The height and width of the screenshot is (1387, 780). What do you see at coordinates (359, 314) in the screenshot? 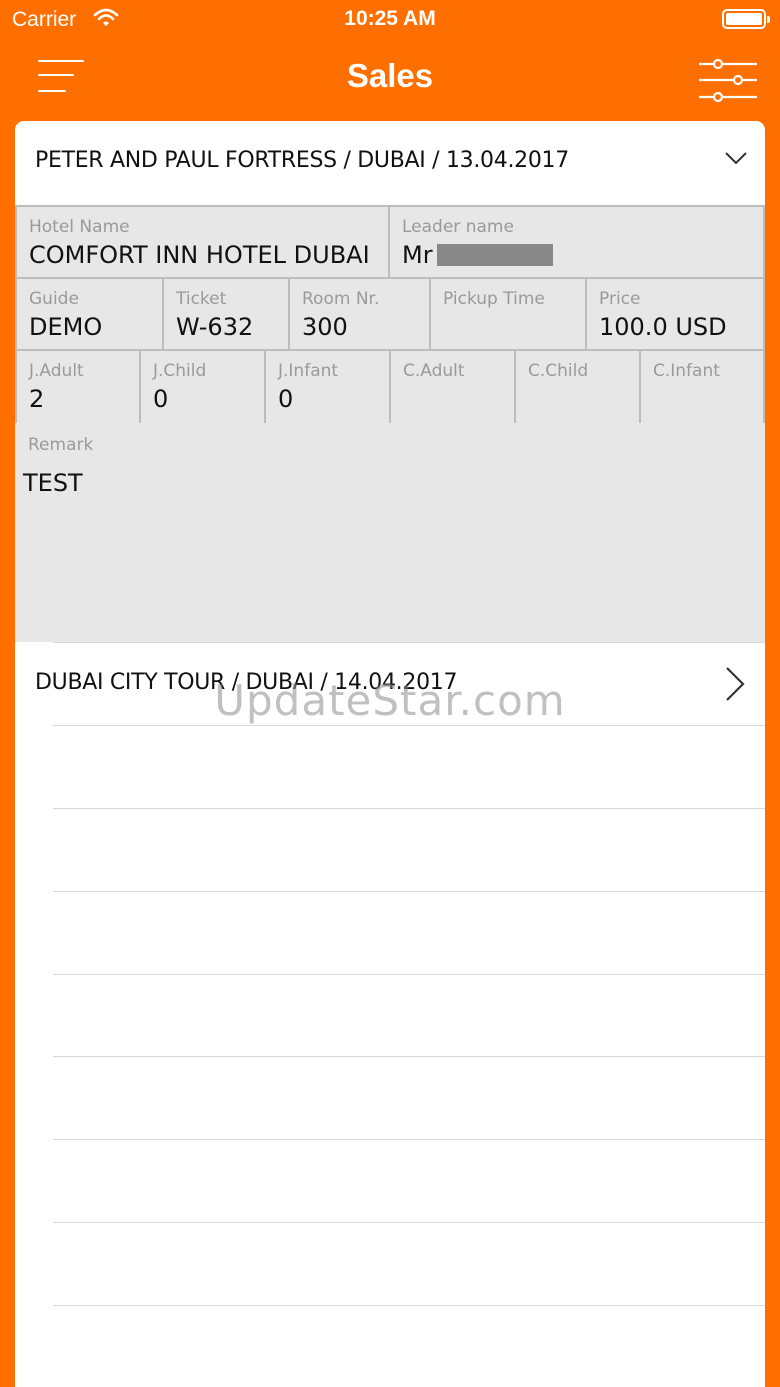
I see `room-nr-field: Room Nr. 300` at bounding box center [359, 314].